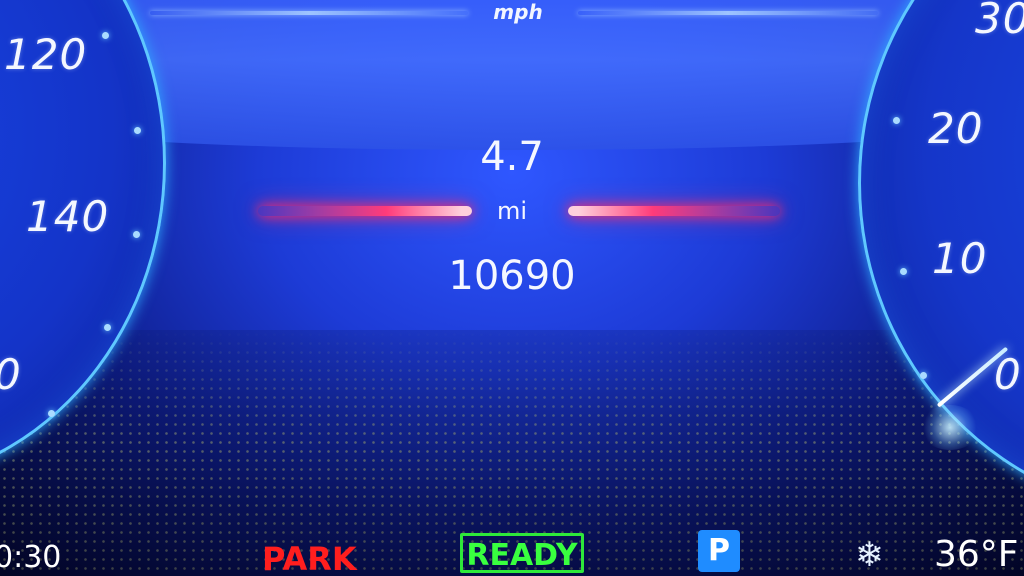  What do you see at coordinates (869, 555) in the screenshot?
I see `snowflake-icon: ❄` at bounding box center [869, 555].